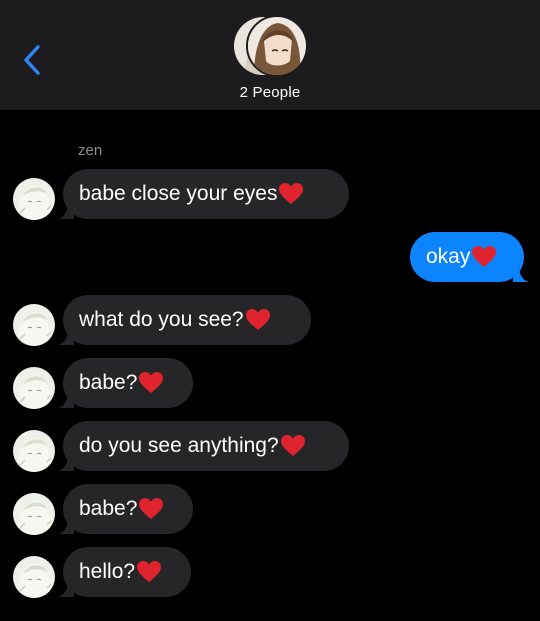 The image size is (540, 621). What do you see at coordinates (90, 150) in the screenshot?
I see `sender-name: zen` at bounding box center [90, 150].